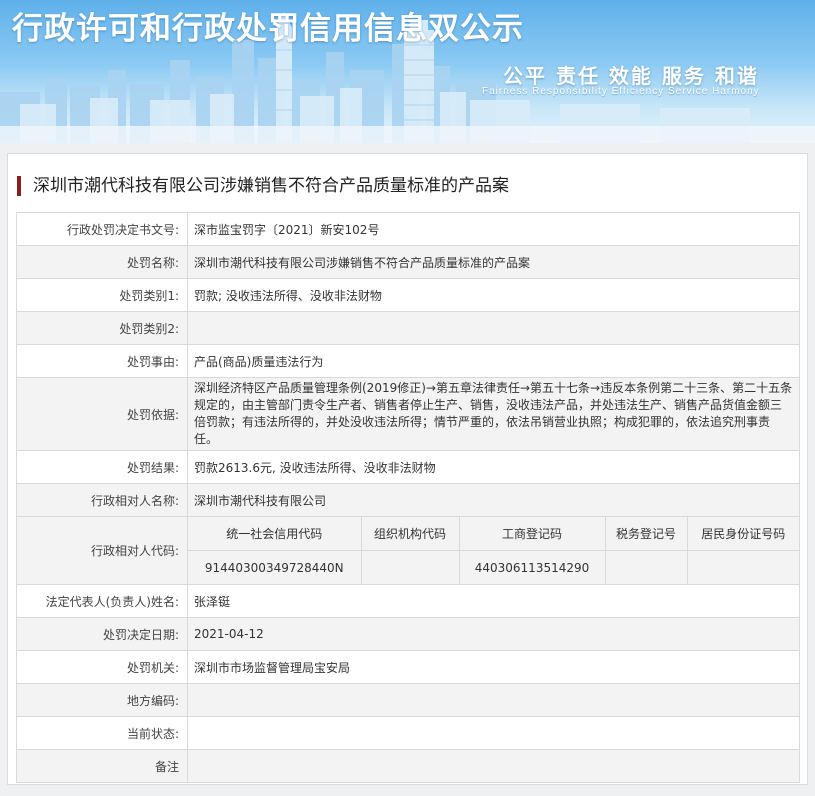  Describe the element at coordinates (102, 601) in the screenshot. I see `field-label: 法定代表人(负责人)姓名:` at that location.